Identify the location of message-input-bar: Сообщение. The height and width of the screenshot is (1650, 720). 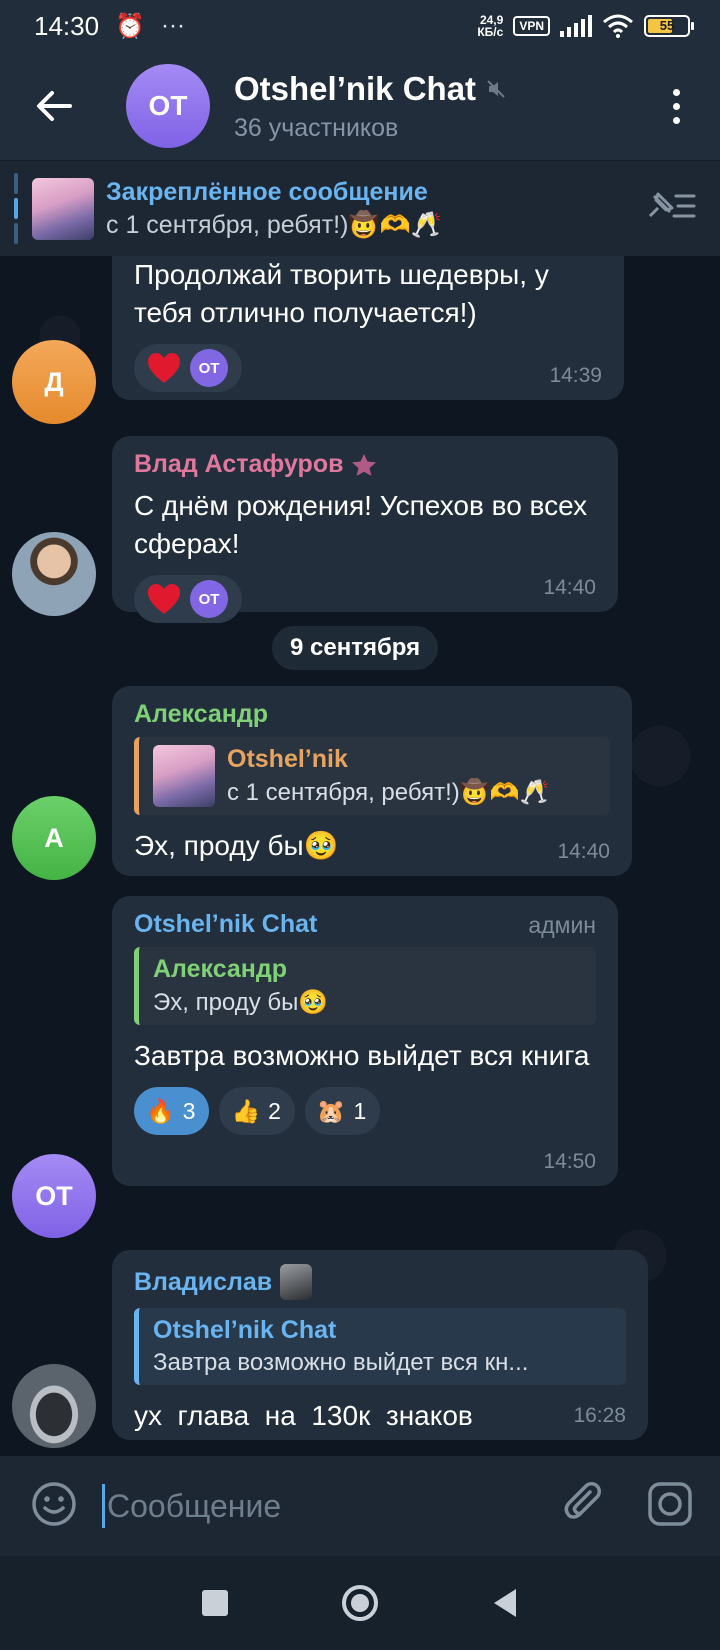
(360, 1506).